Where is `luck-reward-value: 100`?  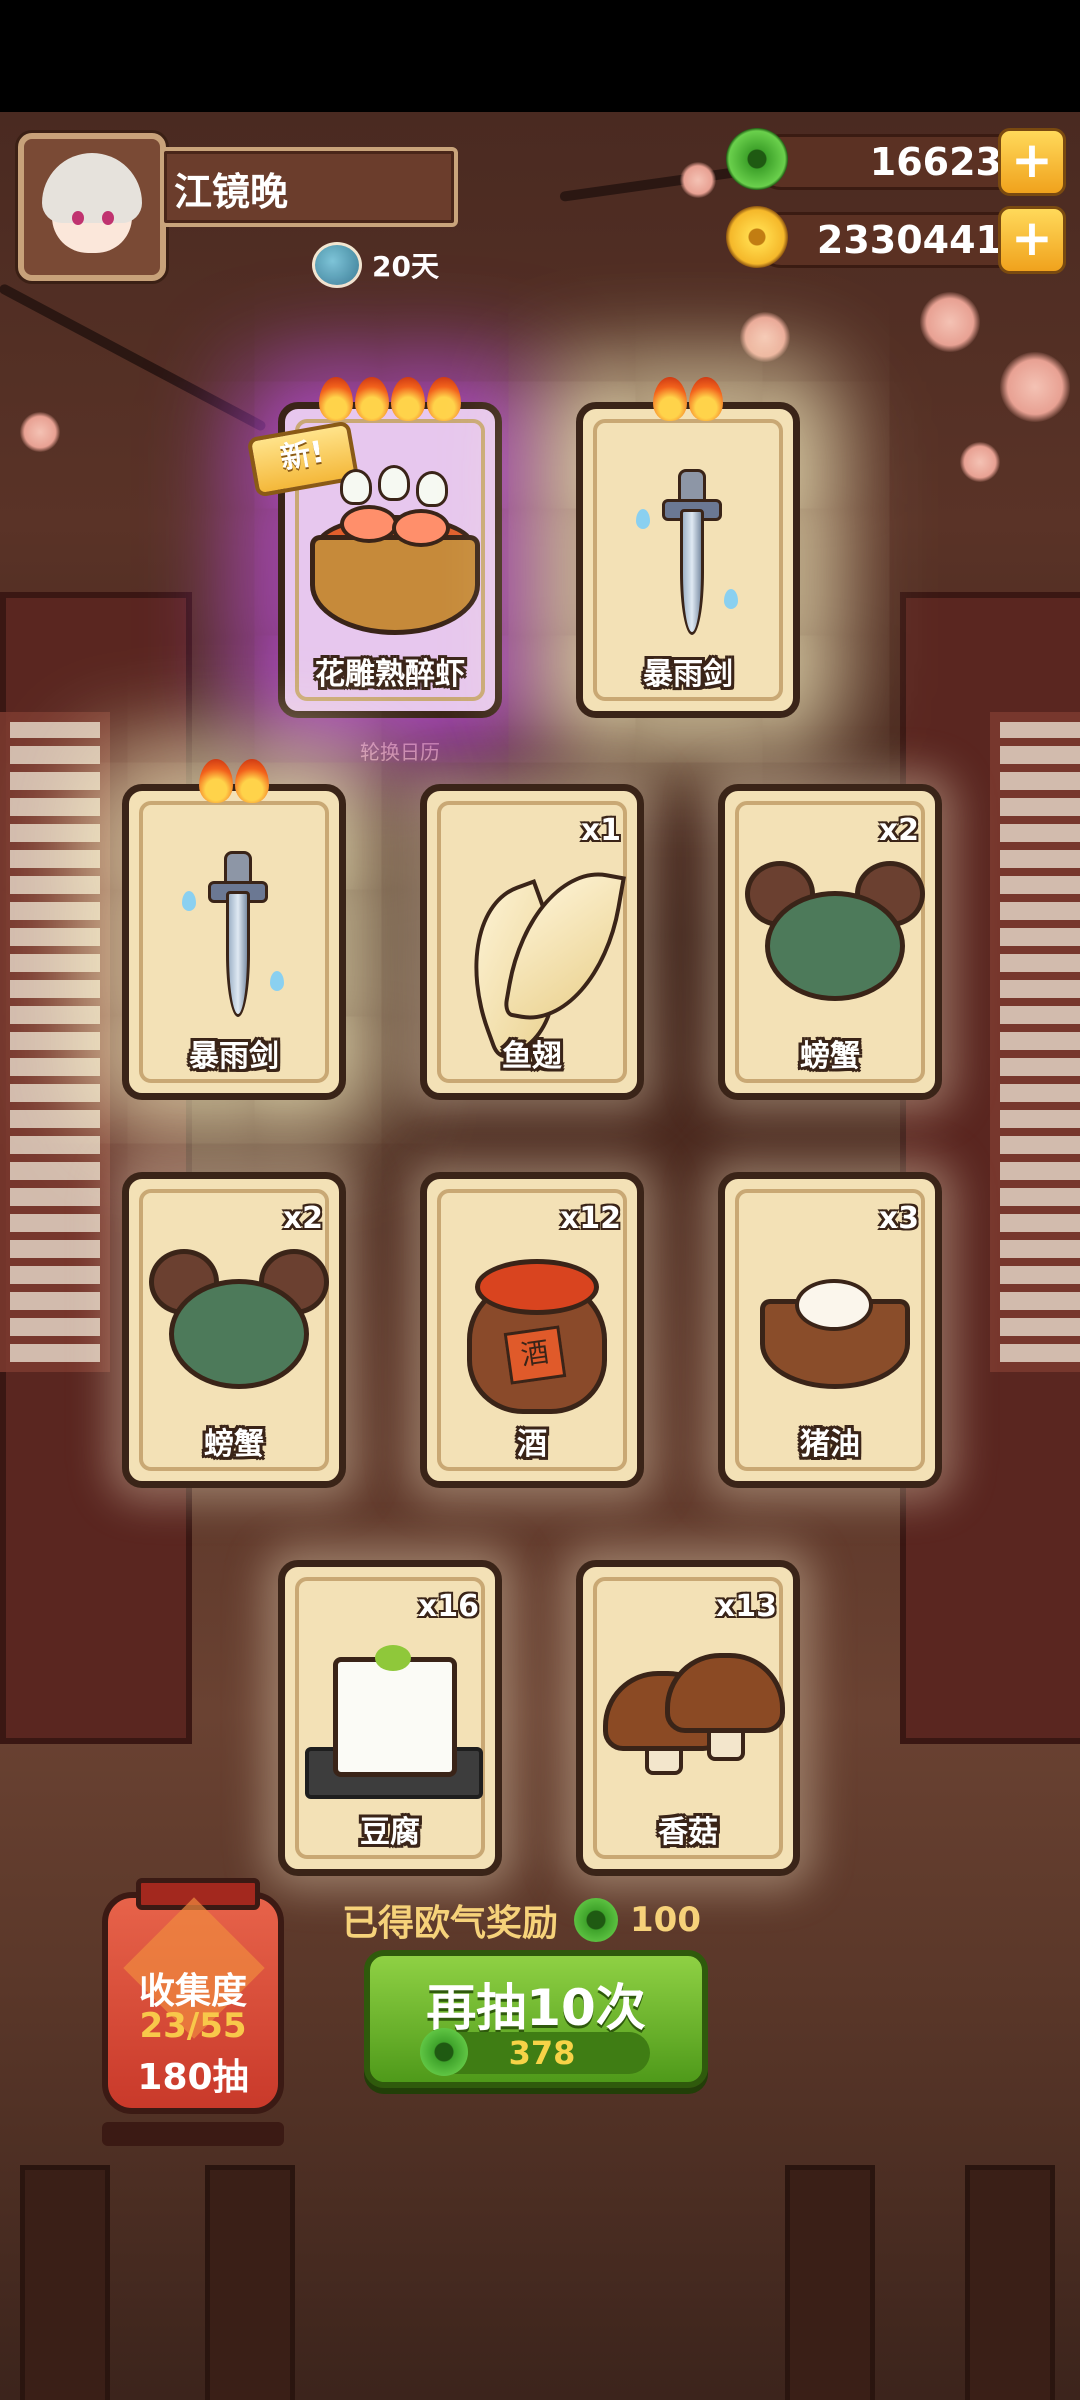 luck-reward-value: 100 is located at coordinates (665, 1920).